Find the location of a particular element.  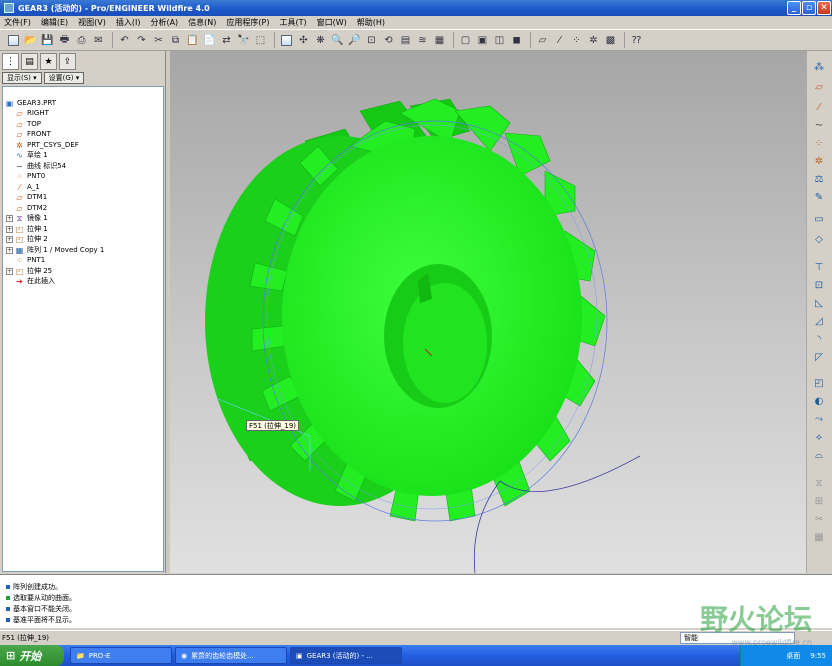

shell-tool-icon: ⊡ is located at coordinates (819, 285).